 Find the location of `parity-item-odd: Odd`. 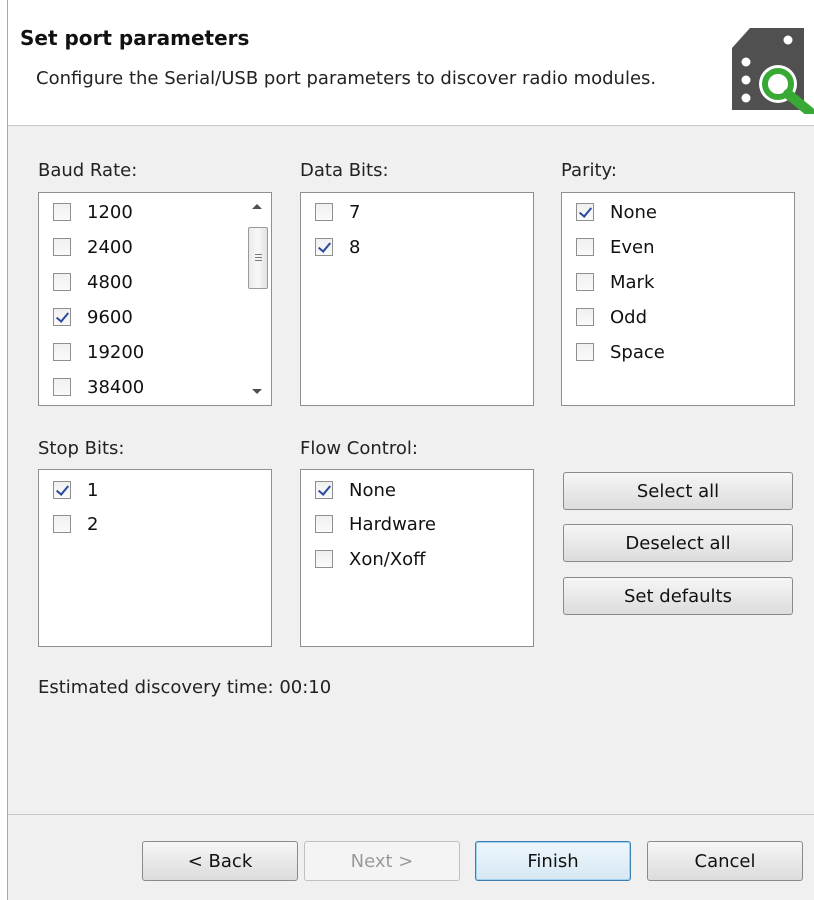

parity-item-odd: Odd is located at coordinates (611, 317).